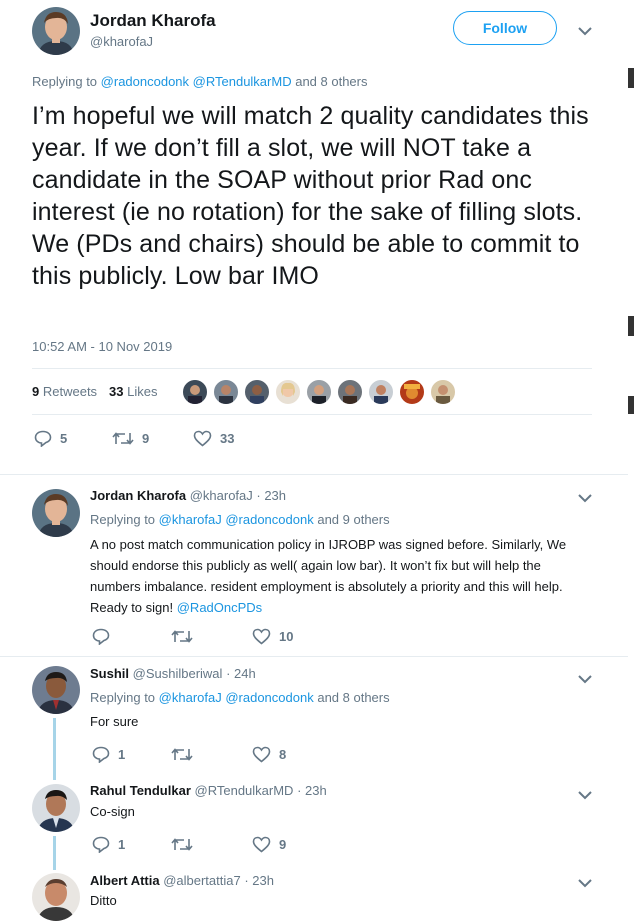 The image size is (634, 921). I want to click on author-handle: @kharofaJ, so click(121, 41).